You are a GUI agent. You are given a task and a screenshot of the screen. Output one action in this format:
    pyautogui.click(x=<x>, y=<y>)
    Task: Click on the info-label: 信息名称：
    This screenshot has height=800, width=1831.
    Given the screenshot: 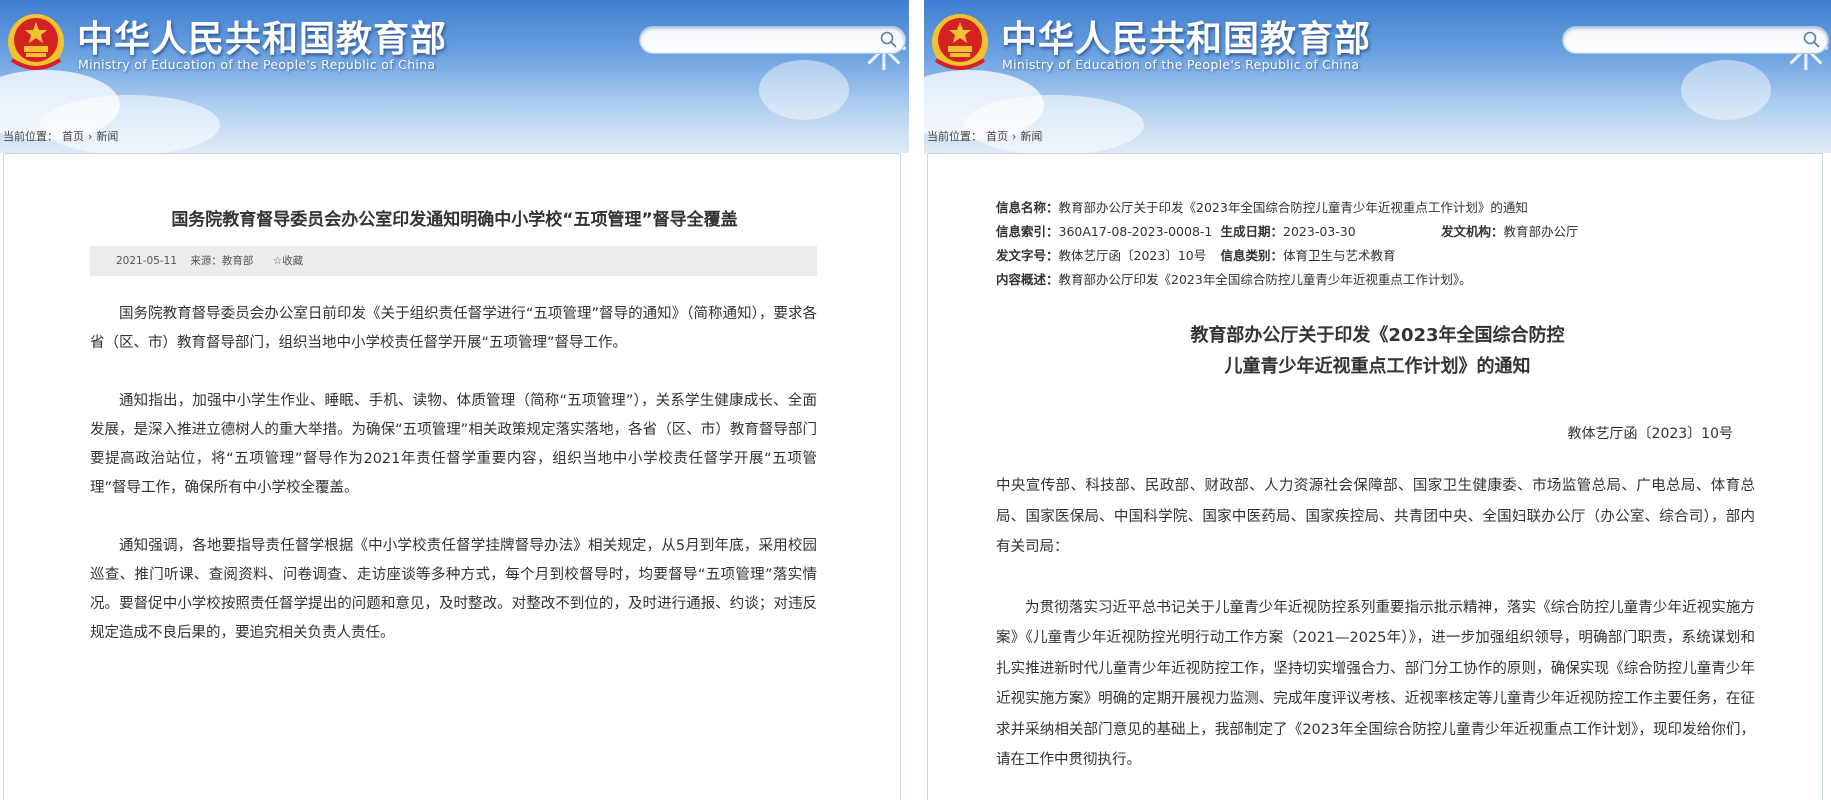 What is the action you would take?
    pyautogui.click(x=1027, y=207)
    